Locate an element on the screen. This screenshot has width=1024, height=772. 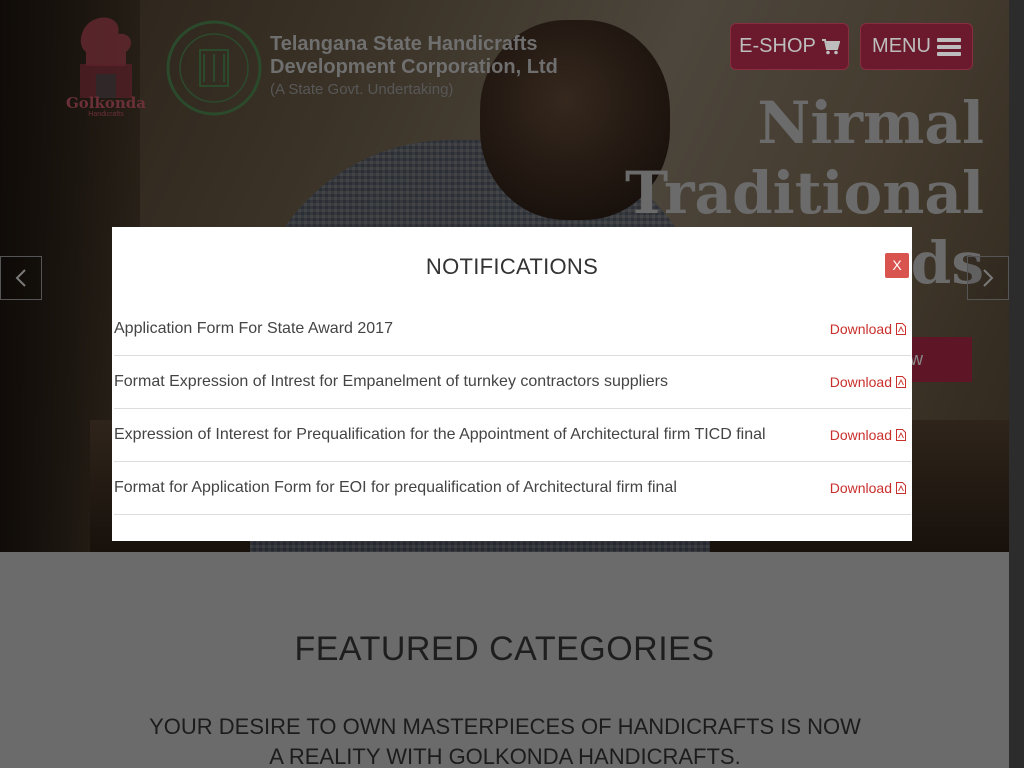
menu-button: MENU is located at coordinates (916, 46).